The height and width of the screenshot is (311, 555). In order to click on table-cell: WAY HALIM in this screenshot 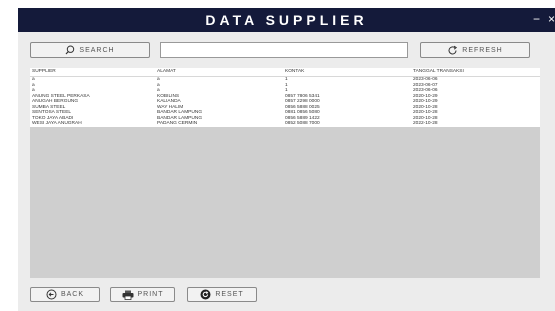, I will do `click(170, 107)`.